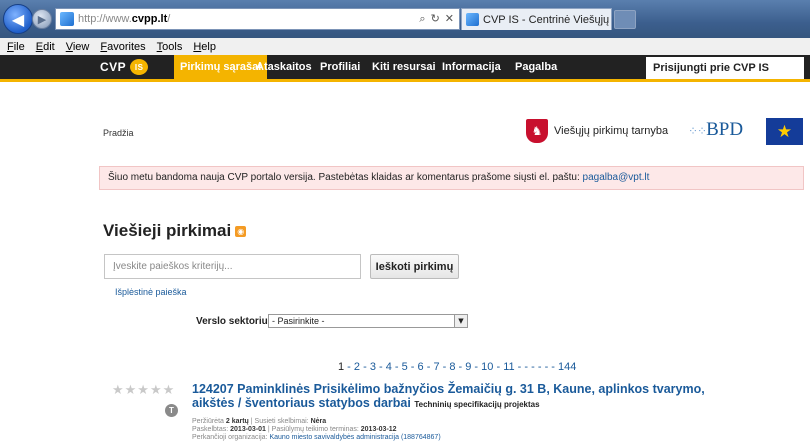 This screenshot has width=810, height=448. I want to click on eu-flag-icon: ★, so click(784, 131).